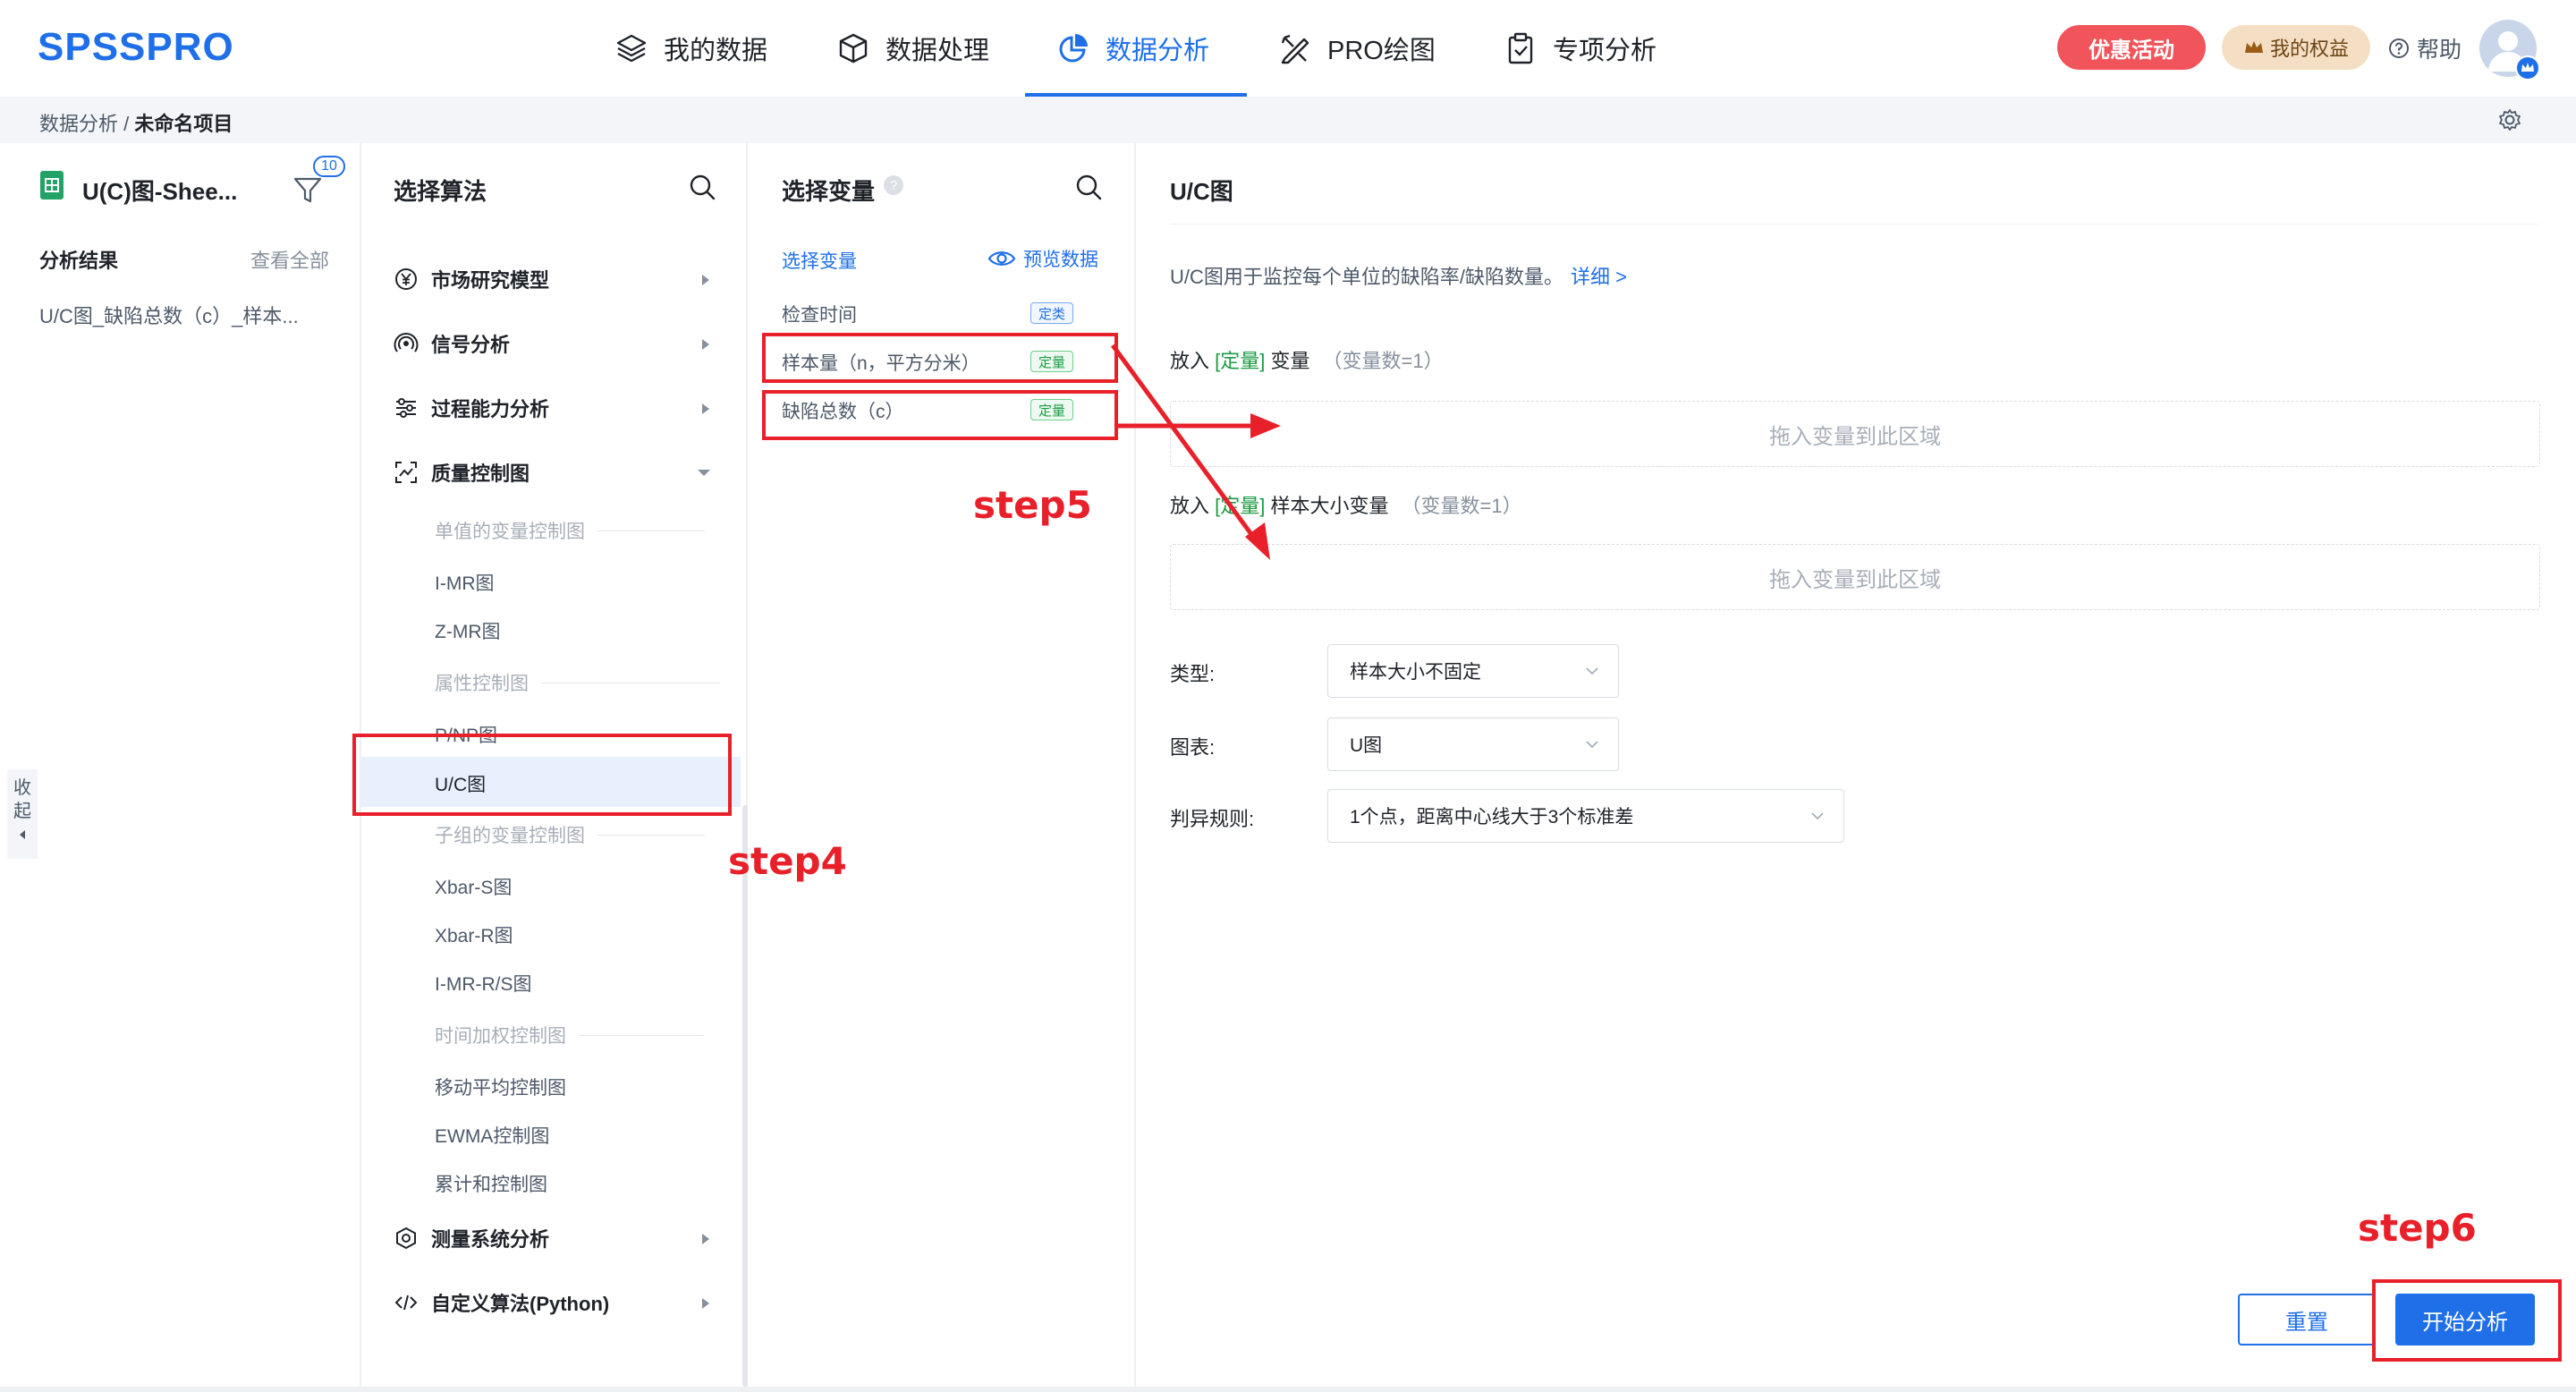 The height and width of the screenshot is (1392, 2576). What do you see at coordinates (1060, 260) in the screenshot?
I see `preview-label: 预览数据` at bounding box center [1060, 260].